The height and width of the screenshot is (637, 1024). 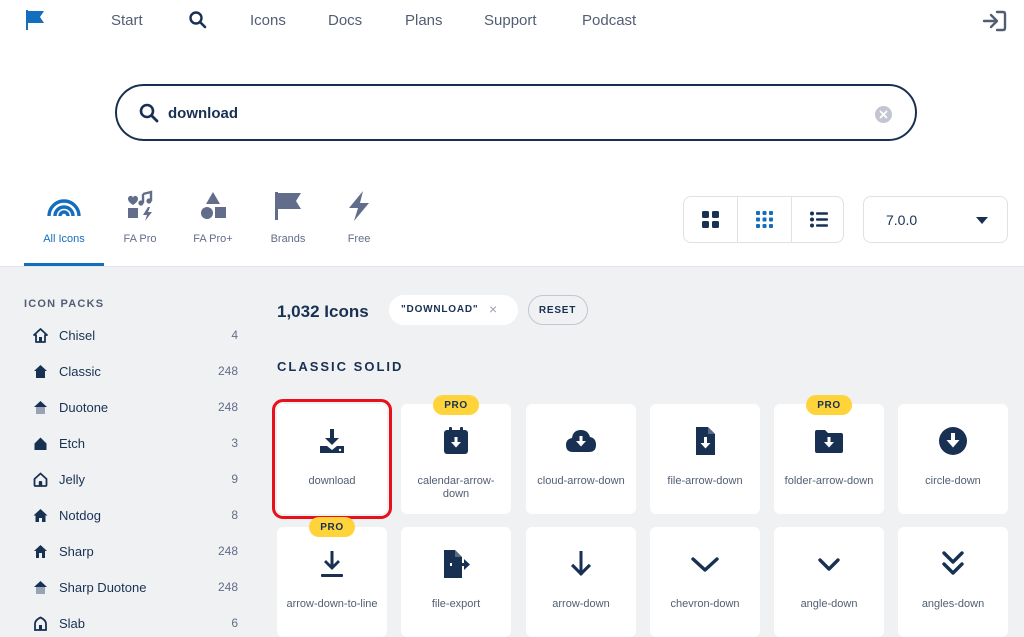 I want to click on large-grid-icon, so click(x=710, y=219).